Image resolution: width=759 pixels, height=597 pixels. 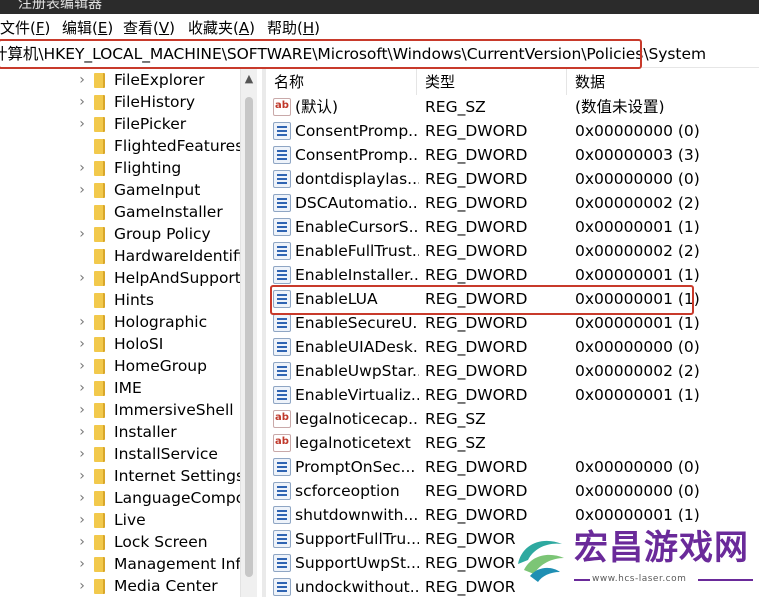 What do you see at coordinates (128, 564) in the screenshot?
I see `tree-item: › Management Infr` at bounding box center [128, 564].